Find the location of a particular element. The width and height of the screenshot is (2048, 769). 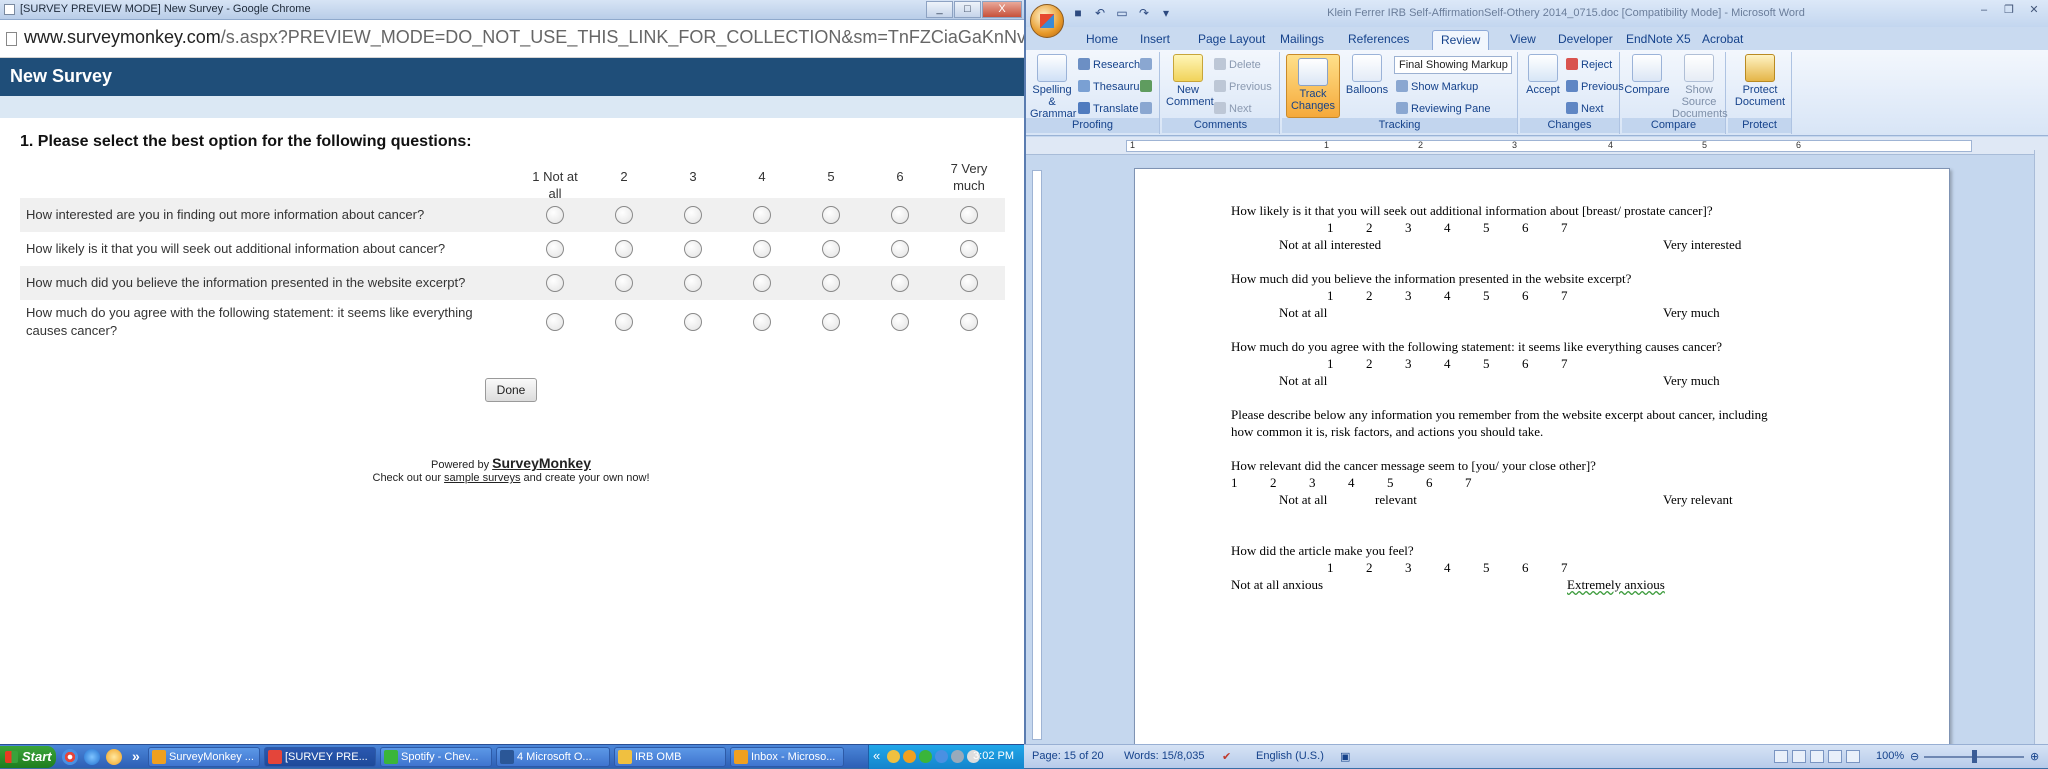

quicklaunch-more-icon: » is located at coordinates (136, 756).